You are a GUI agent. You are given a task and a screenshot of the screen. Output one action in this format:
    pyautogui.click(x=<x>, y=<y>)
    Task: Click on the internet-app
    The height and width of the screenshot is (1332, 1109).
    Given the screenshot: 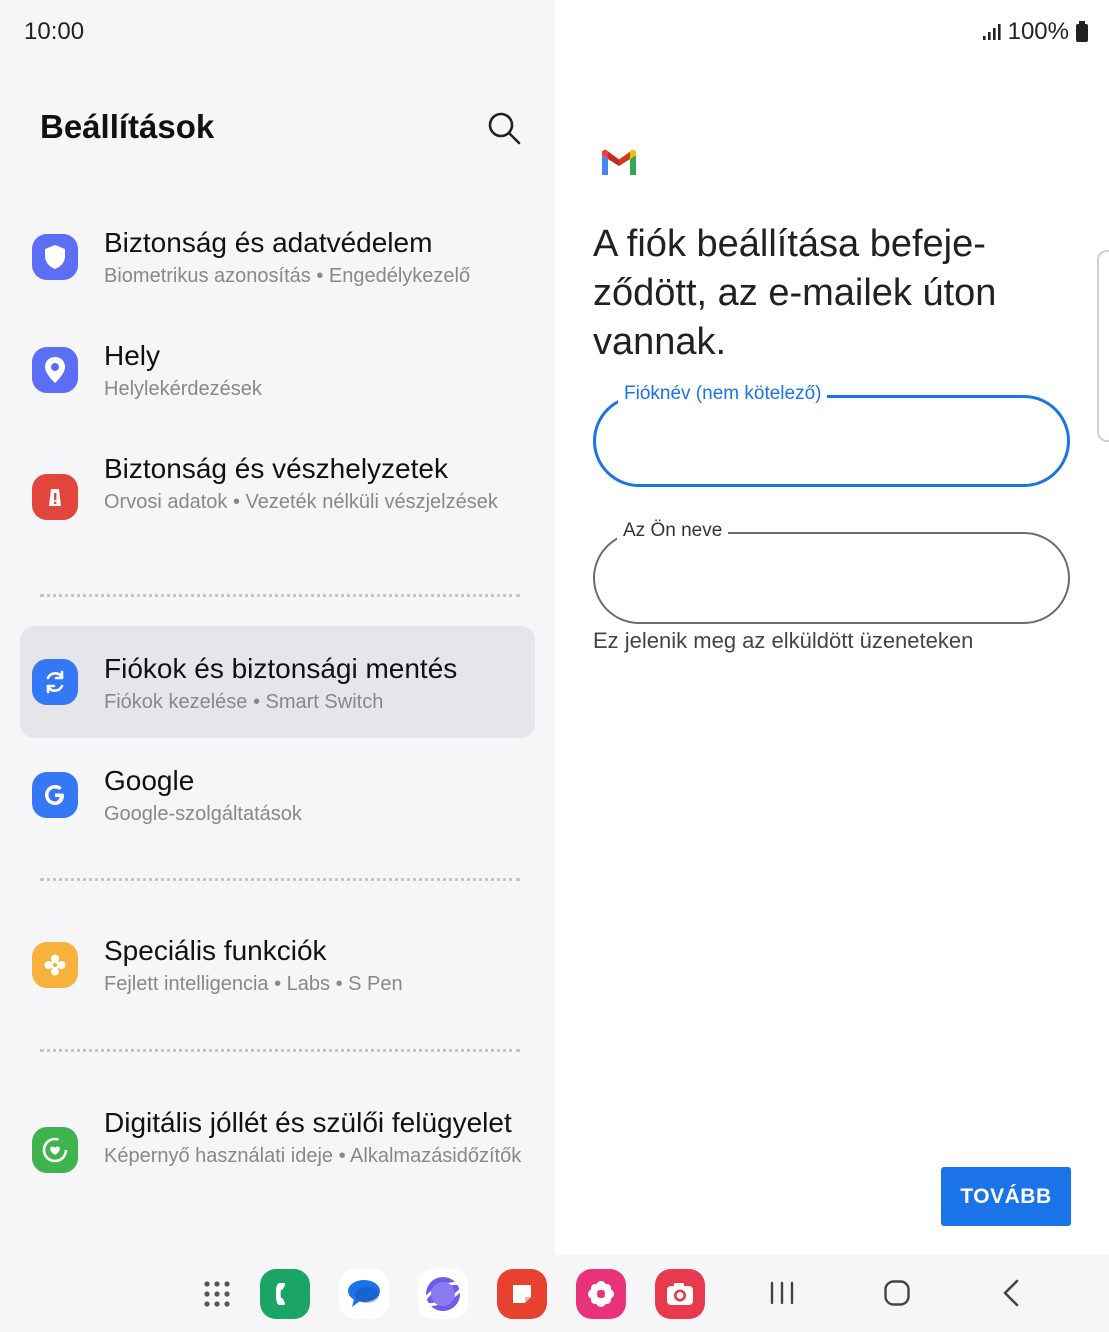 What is the action you would take?
    pyautogui.click(x=443, y=1294)
    